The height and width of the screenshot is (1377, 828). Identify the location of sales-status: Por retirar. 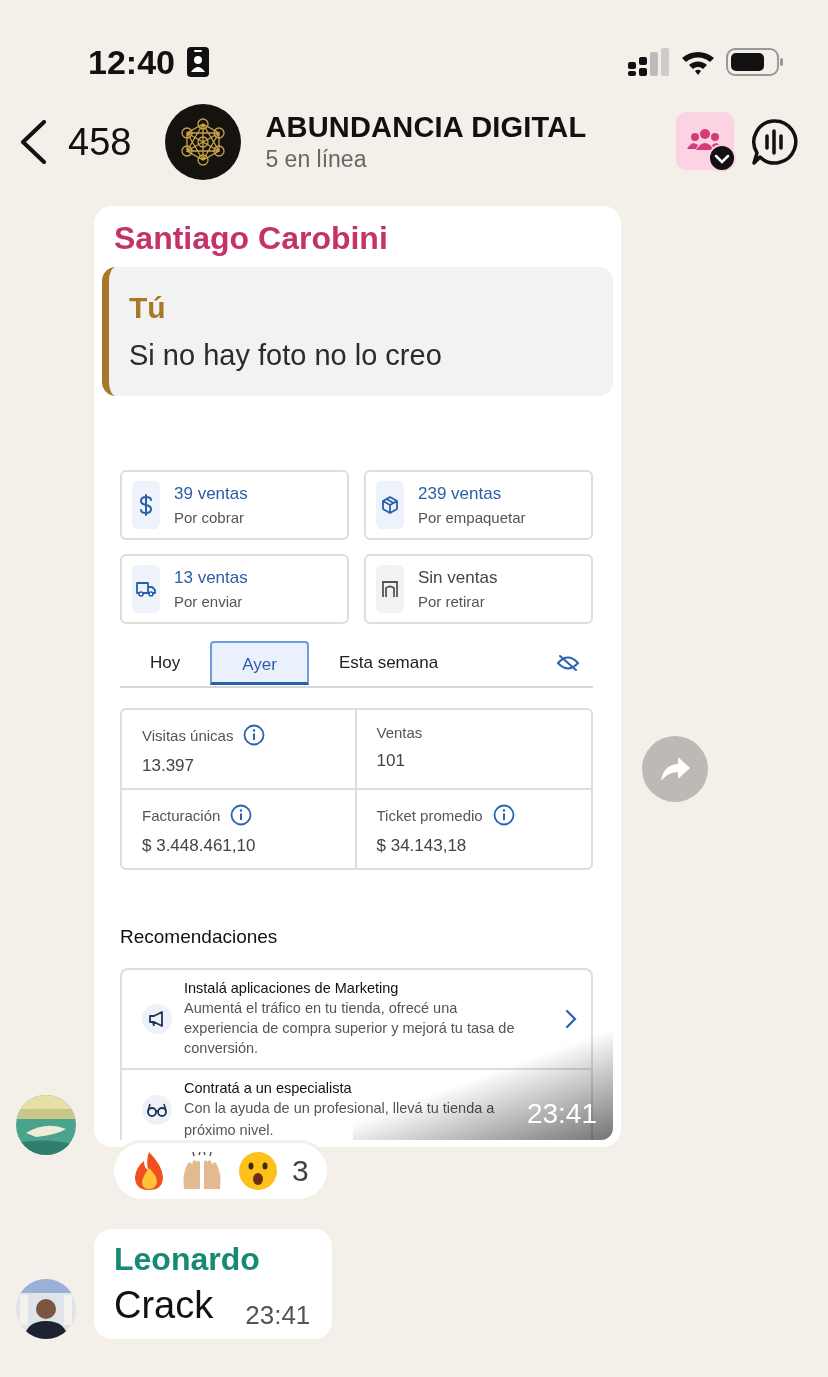
(452, 601).